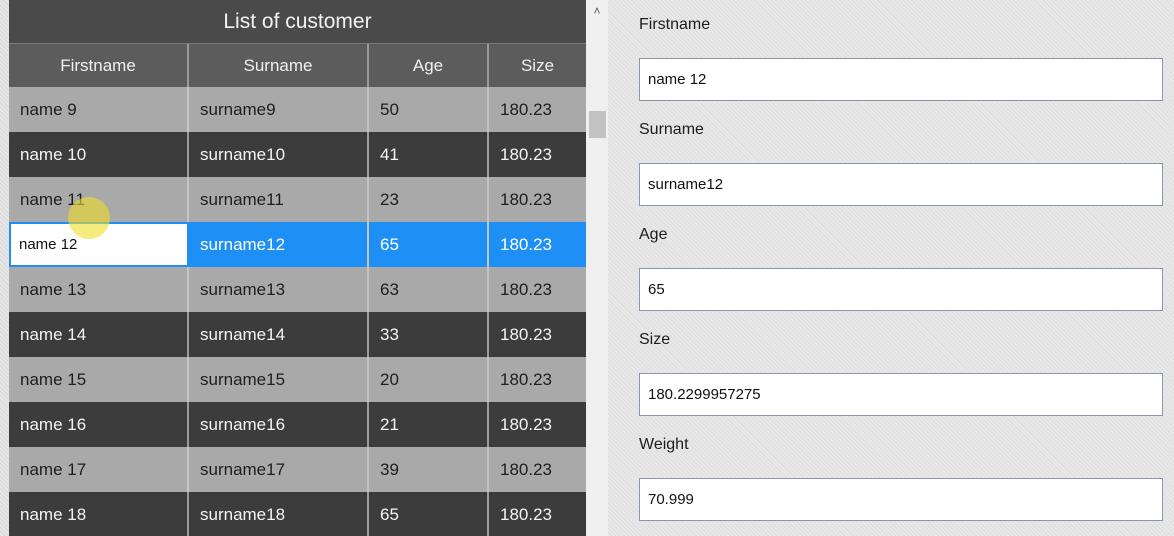 This screenshot has height=536, width=1174. I want to click on column-header-firstname: Firstname, so click(99, 65).